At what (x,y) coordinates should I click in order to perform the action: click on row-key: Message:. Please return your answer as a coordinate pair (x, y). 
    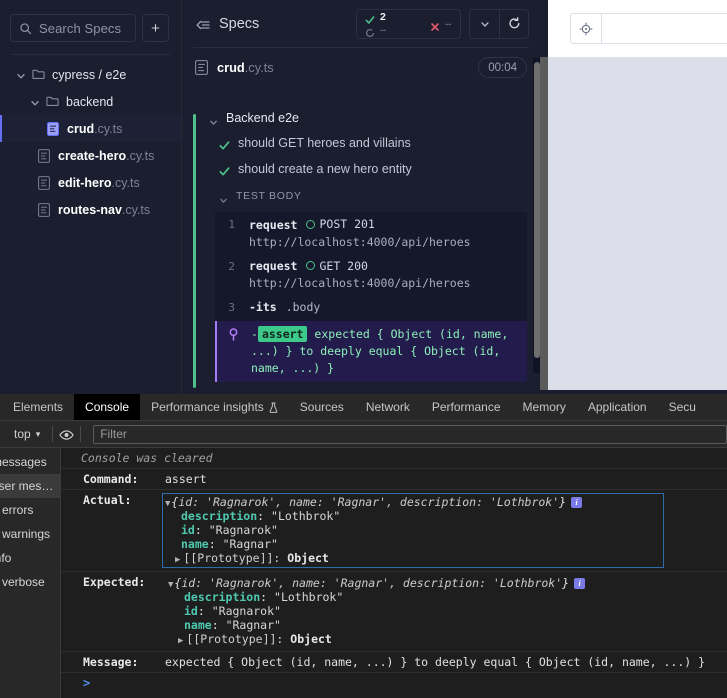
    Looking at the image, I should click on (111, 662).